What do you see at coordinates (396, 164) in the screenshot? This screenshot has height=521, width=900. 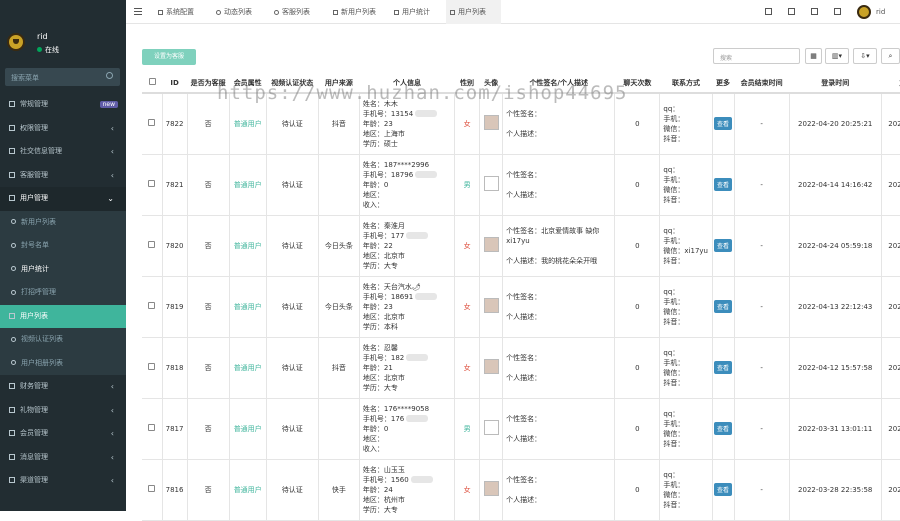 I see `info-text: 姓名：187****2996` at bounding box center [396, 164].